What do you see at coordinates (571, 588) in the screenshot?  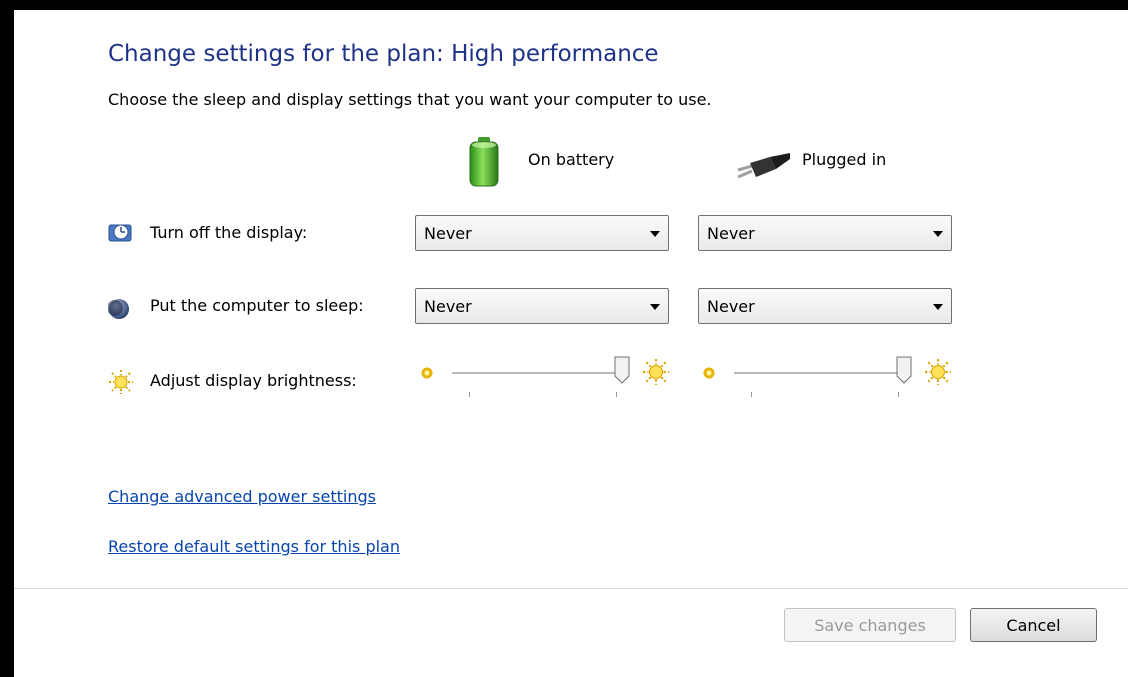 I see `footer-divider` at bounding box center [571, 588].